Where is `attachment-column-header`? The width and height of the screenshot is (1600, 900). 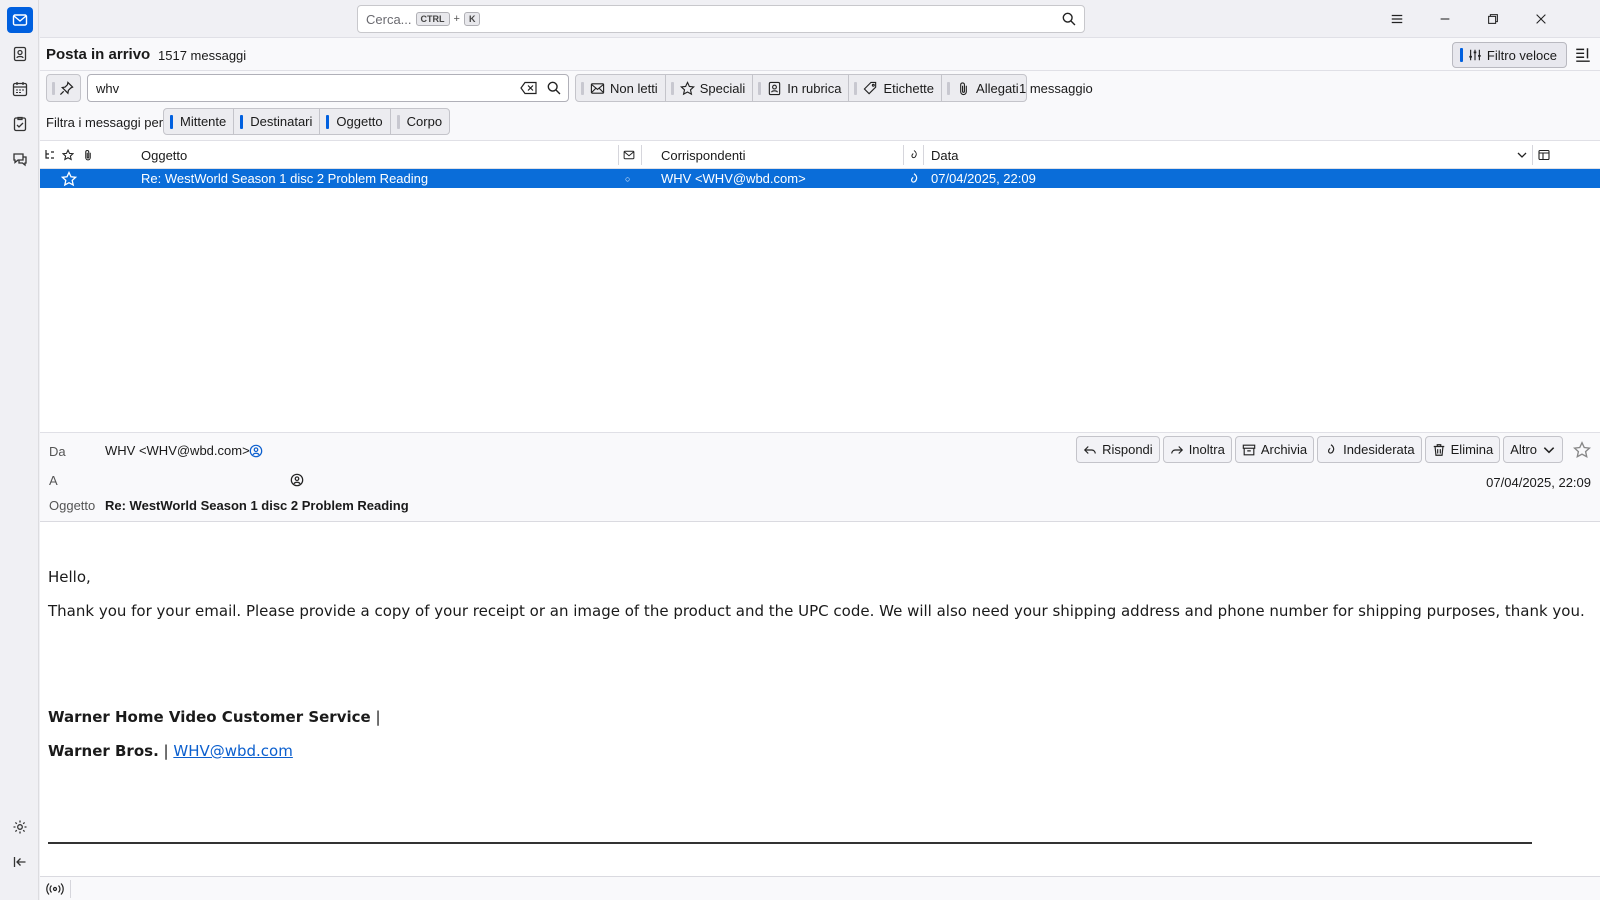
attachment-column-header is located at coordinates (88, 155).